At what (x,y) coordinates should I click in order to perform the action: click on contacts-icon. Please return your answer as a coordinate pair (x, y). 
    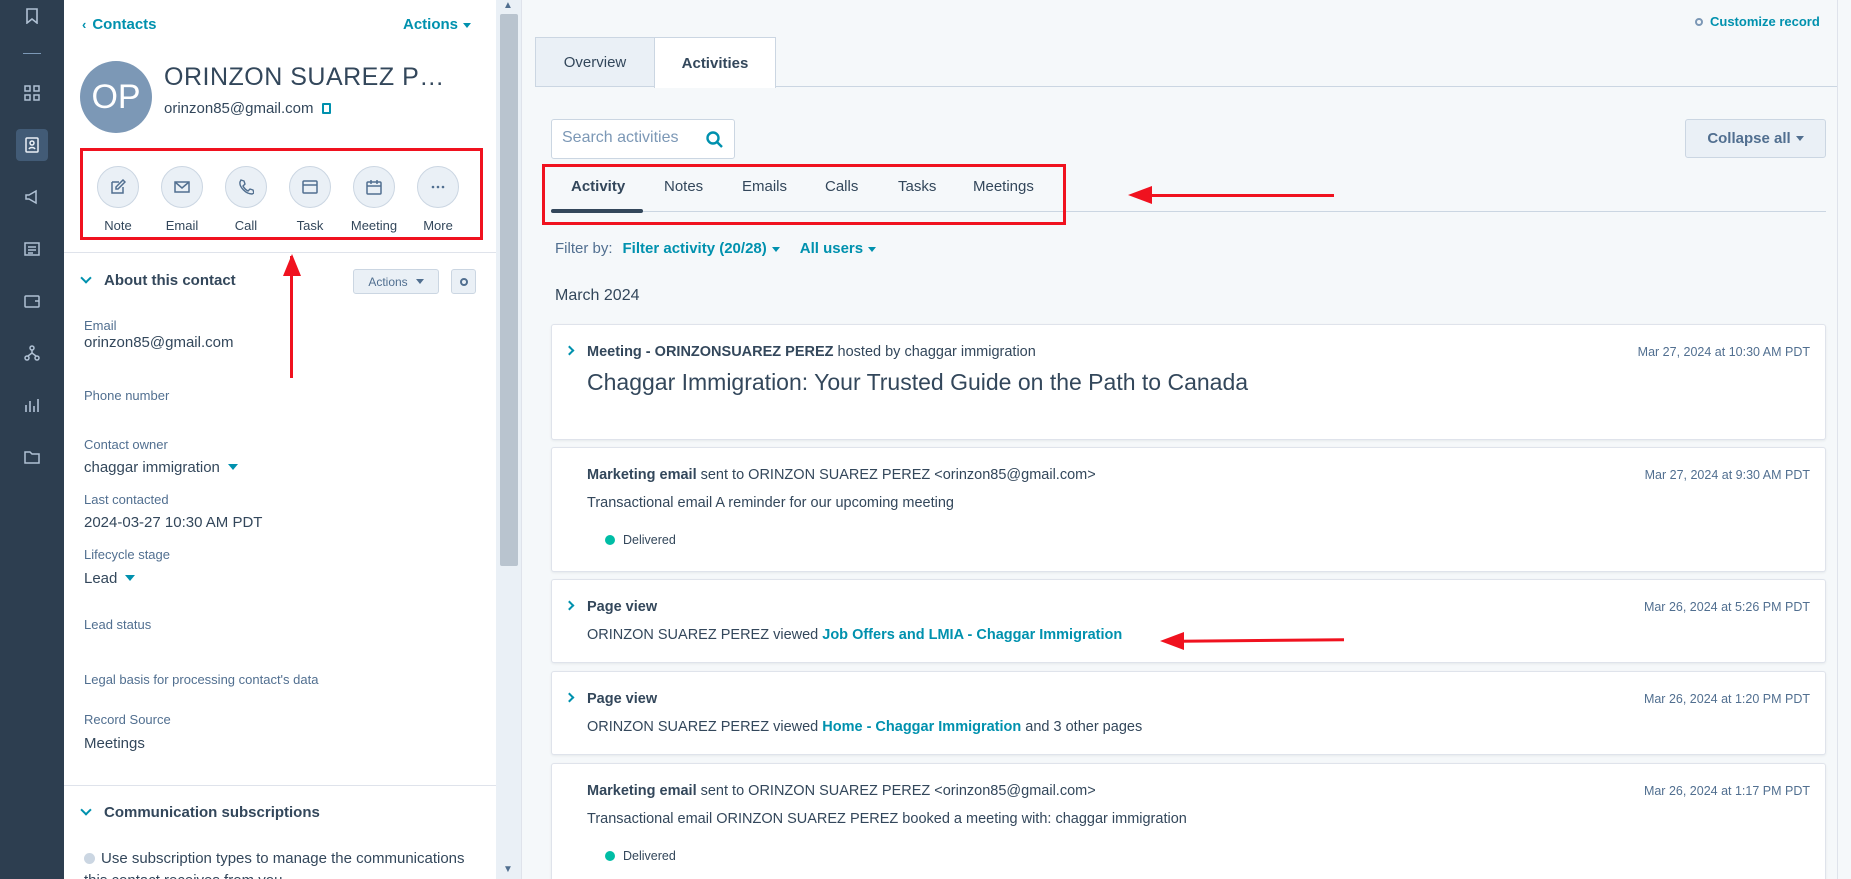
    Looking at the image, I should click on (32, 145).